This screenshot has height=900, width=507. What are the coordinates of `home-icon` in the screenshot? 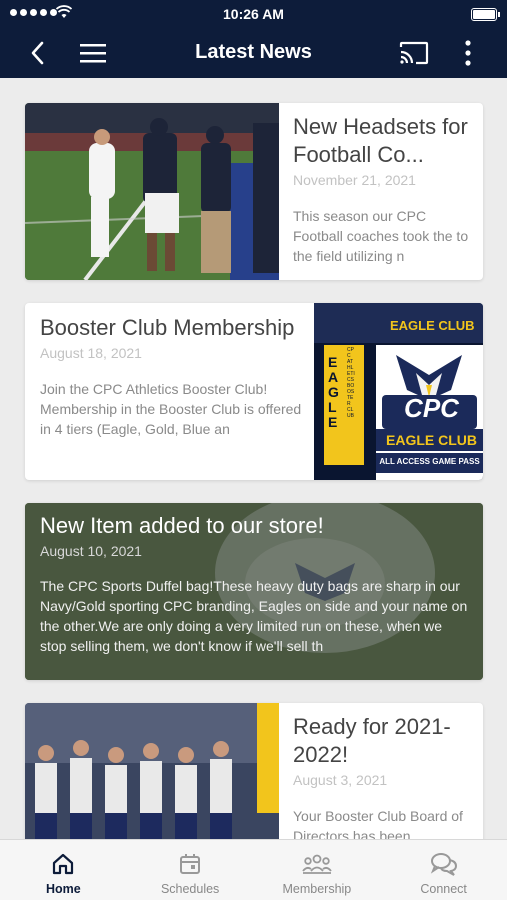 It's located at (63, 864).